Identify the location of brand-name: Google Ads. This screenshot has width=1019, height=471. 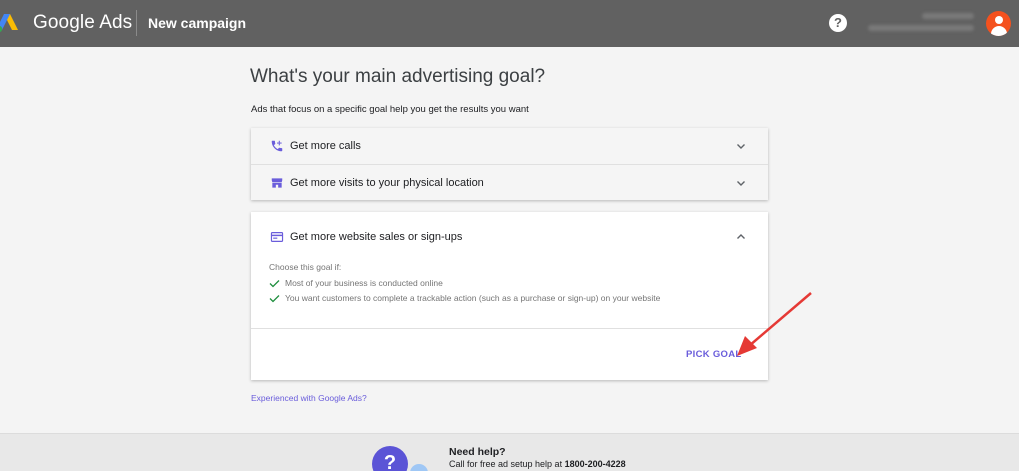
(82, 23).